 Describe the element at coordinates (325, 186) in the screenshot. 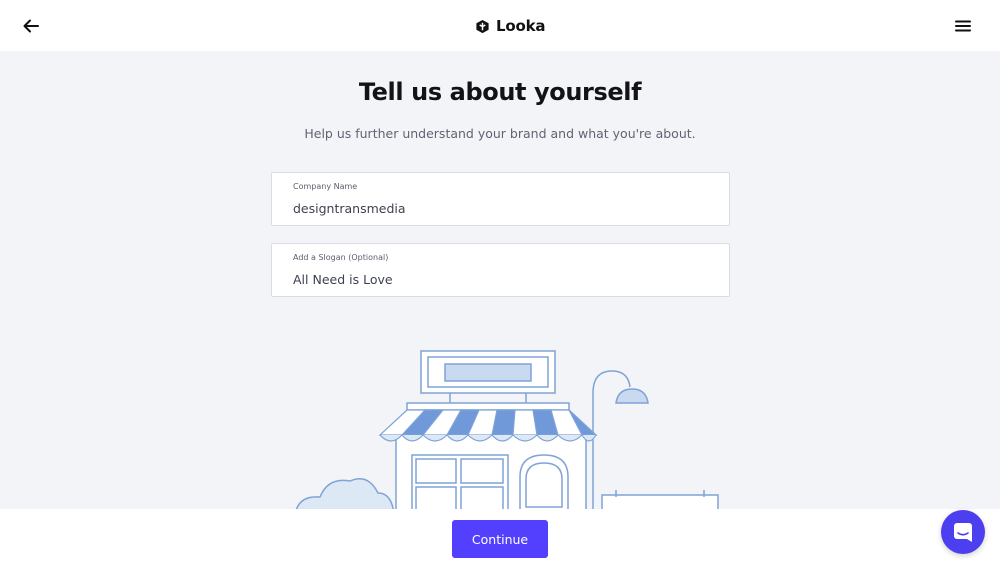

I see `company-name-label: Company Name` at that location.